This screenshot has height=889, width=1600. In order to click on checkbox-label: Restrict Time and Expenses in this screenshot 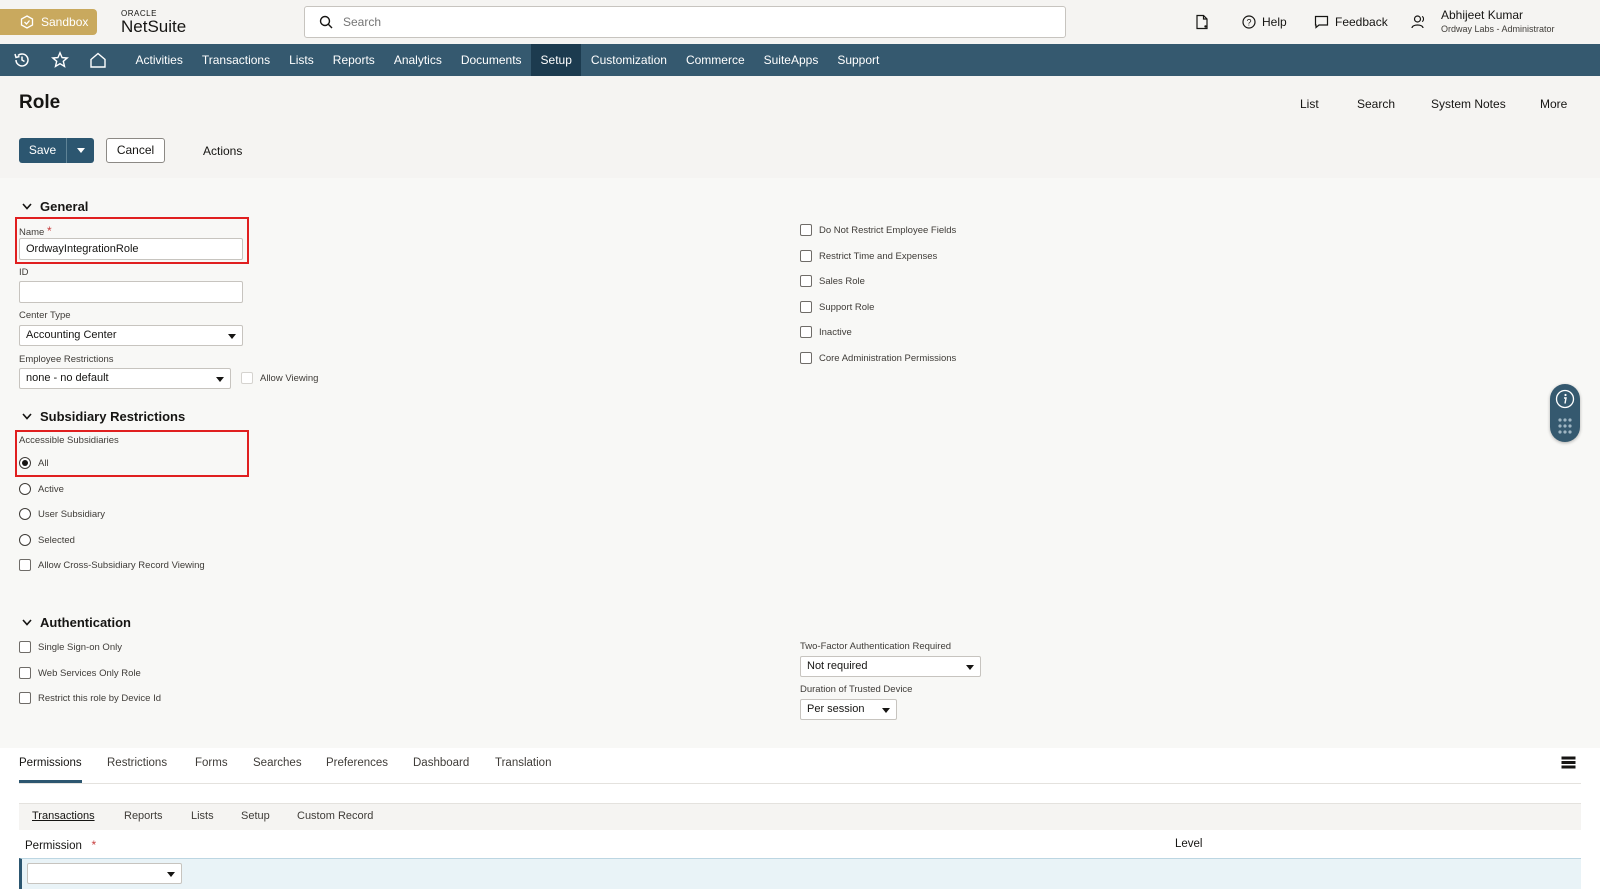, I will do `click(878, 256)`.